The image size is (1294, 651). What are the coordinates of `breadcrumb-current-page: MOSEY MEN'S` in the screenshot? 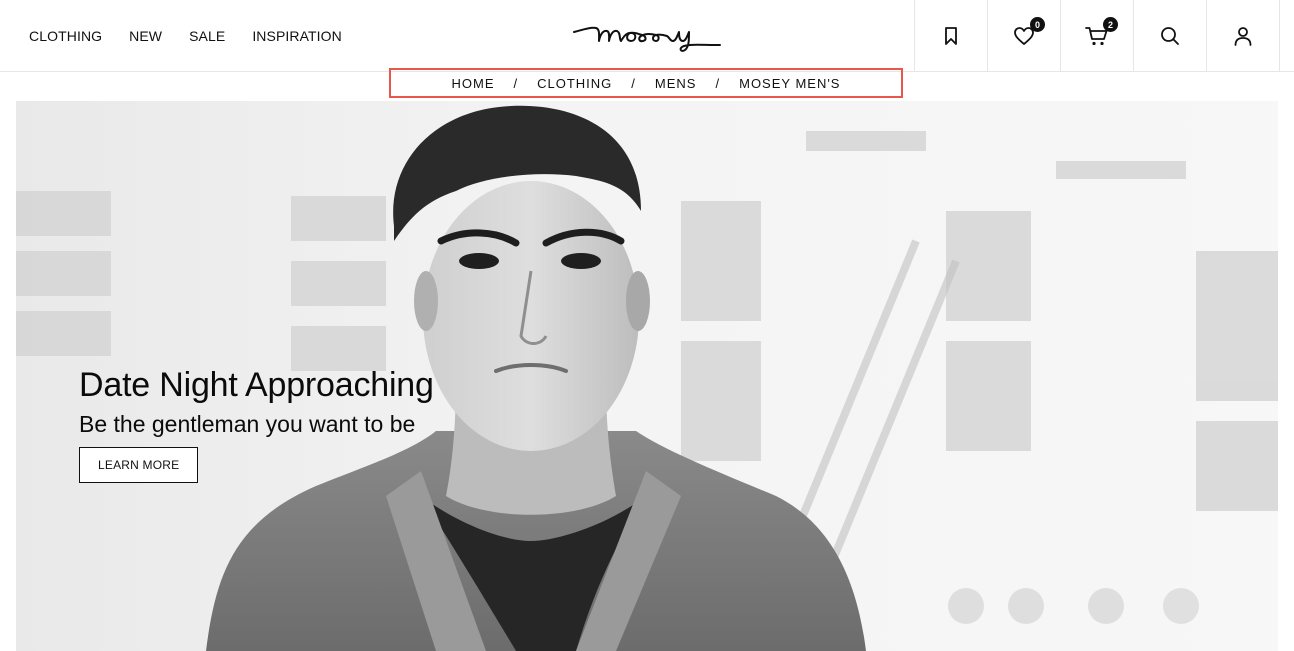 It's located at (790, 83).